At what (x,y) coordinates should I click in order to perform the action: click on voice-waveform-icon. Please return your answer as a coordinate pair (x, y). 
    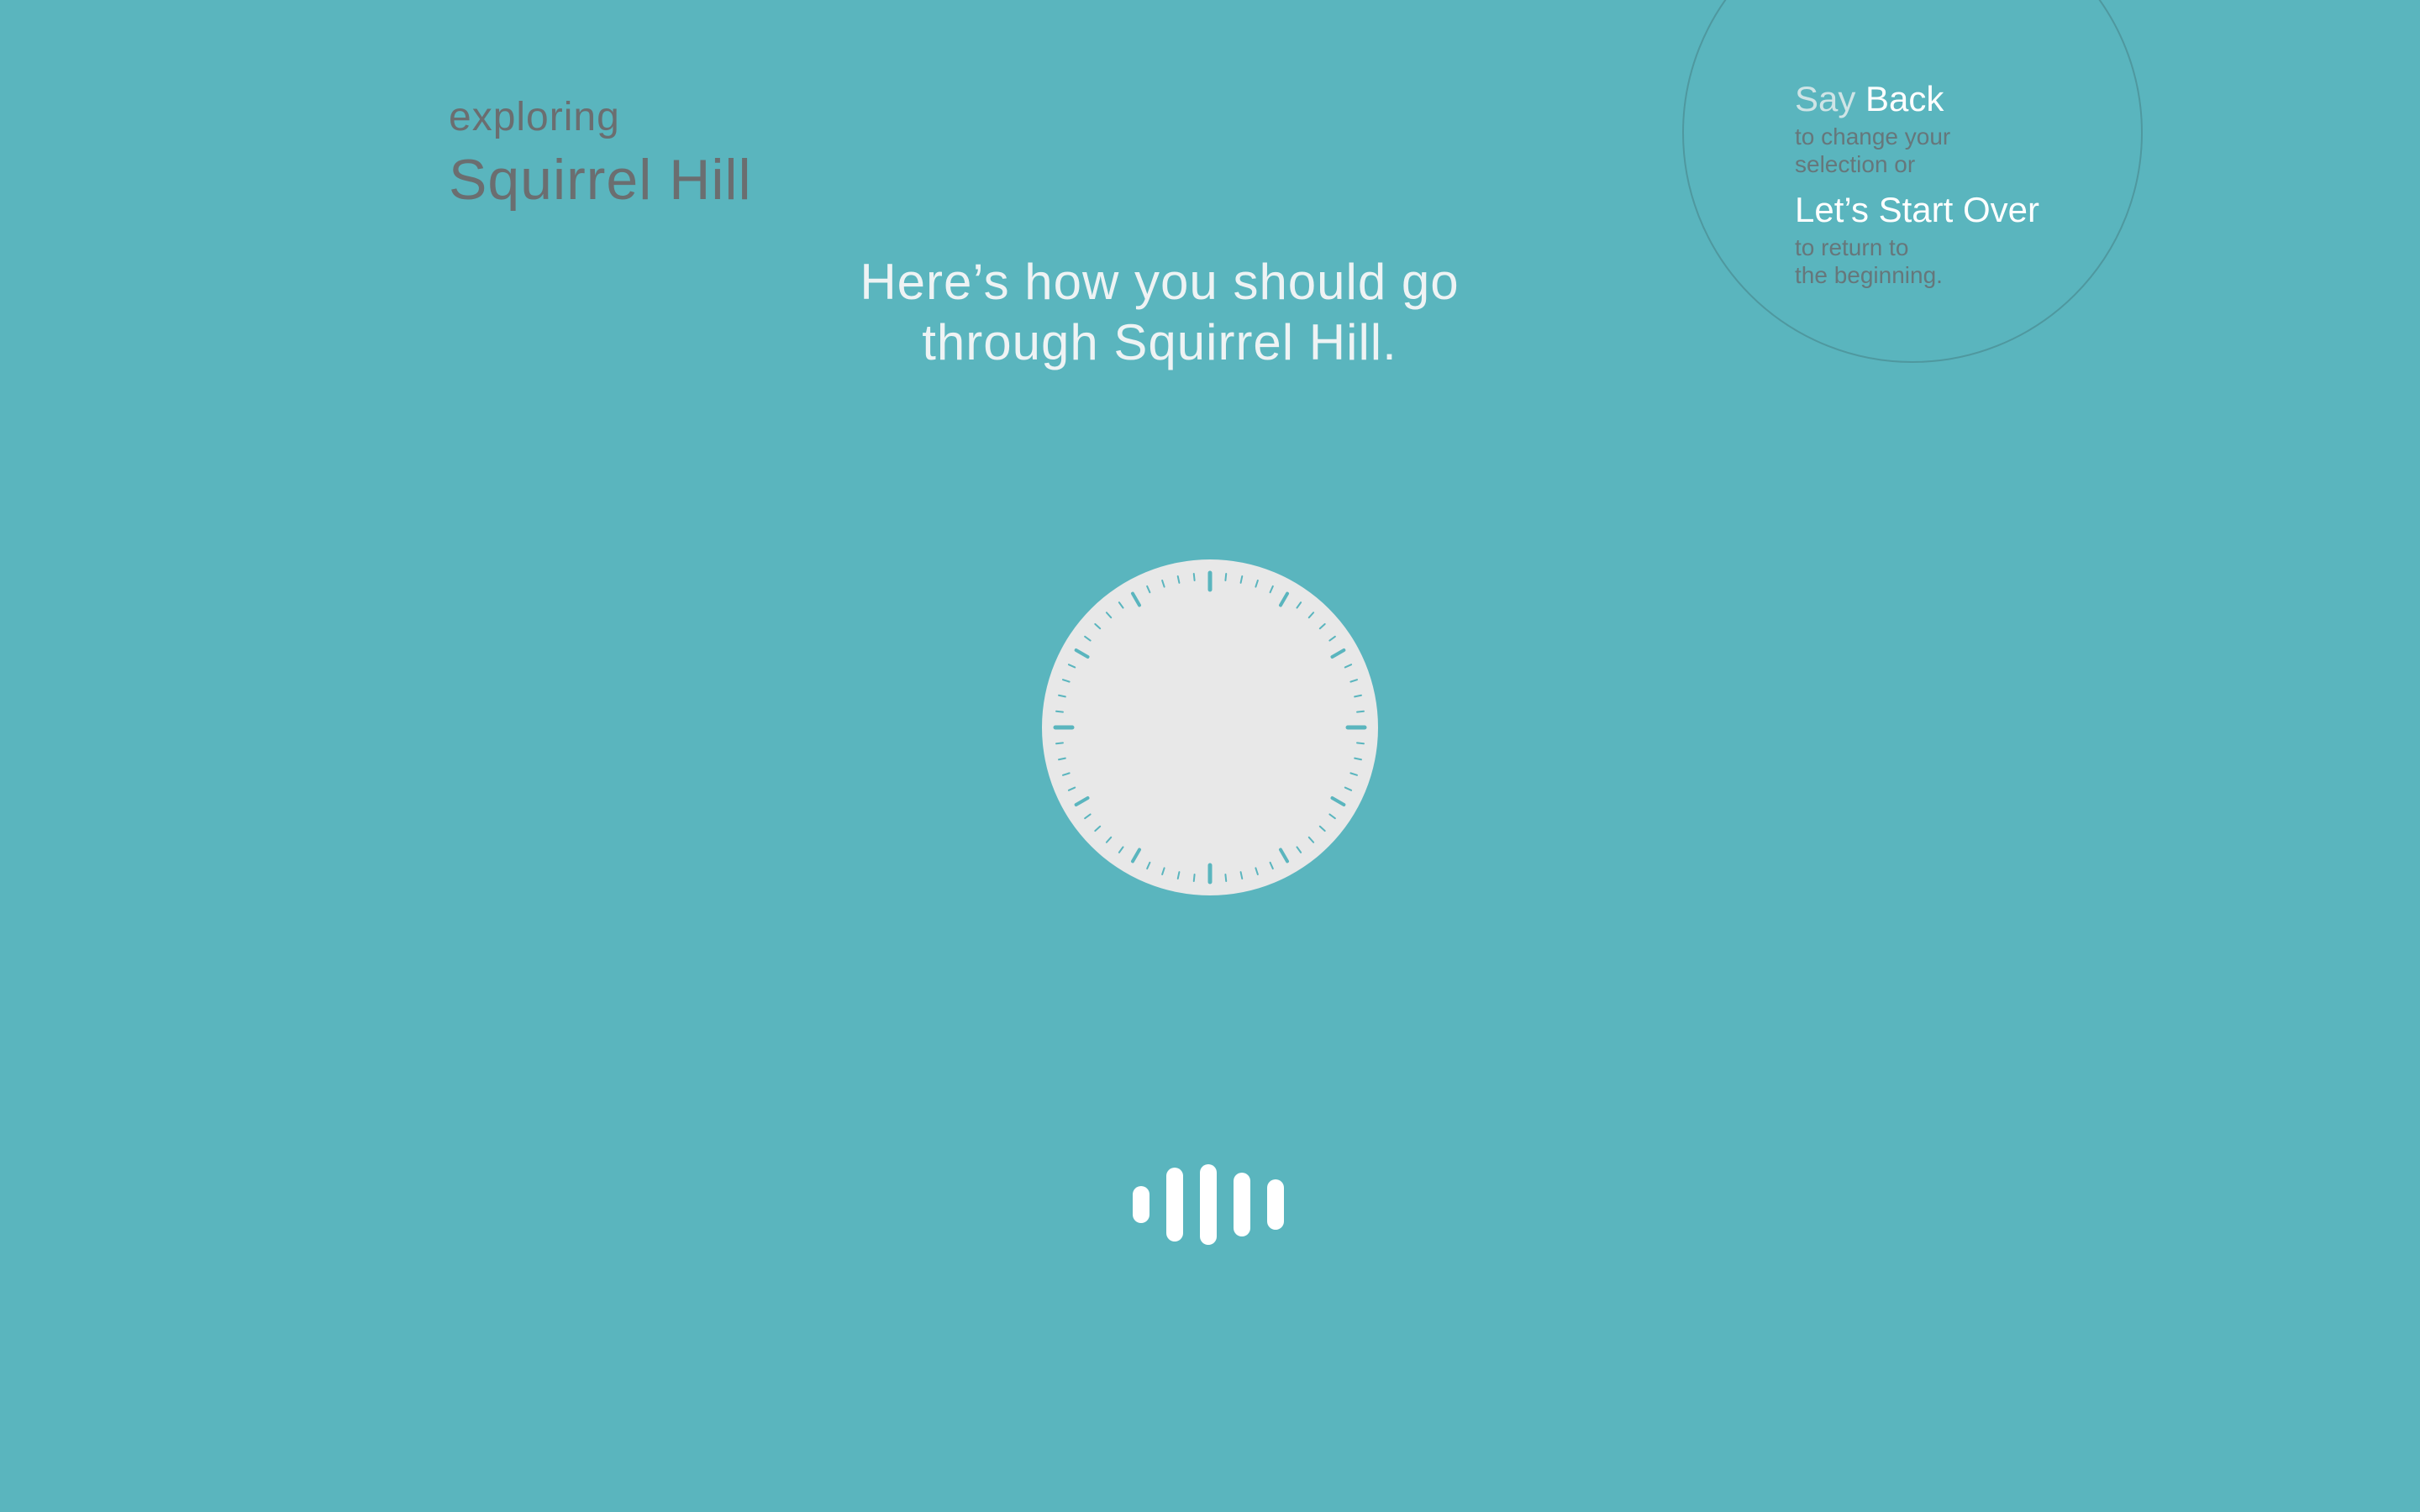
    Looking at the image, I should click on (1210, 1204).